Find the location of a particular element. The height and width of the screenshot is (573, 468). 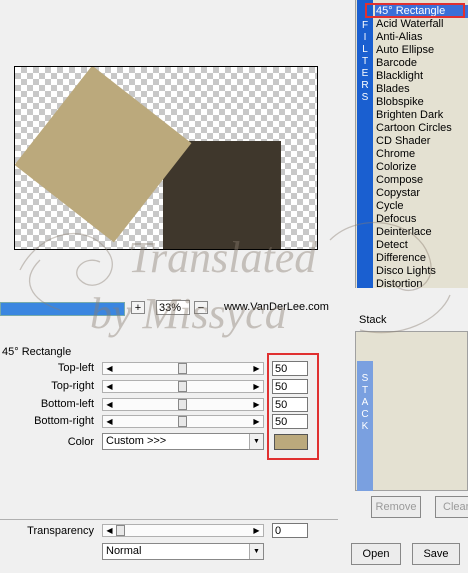

filters-strip: FILTERS is located at coordinates (365, 144).